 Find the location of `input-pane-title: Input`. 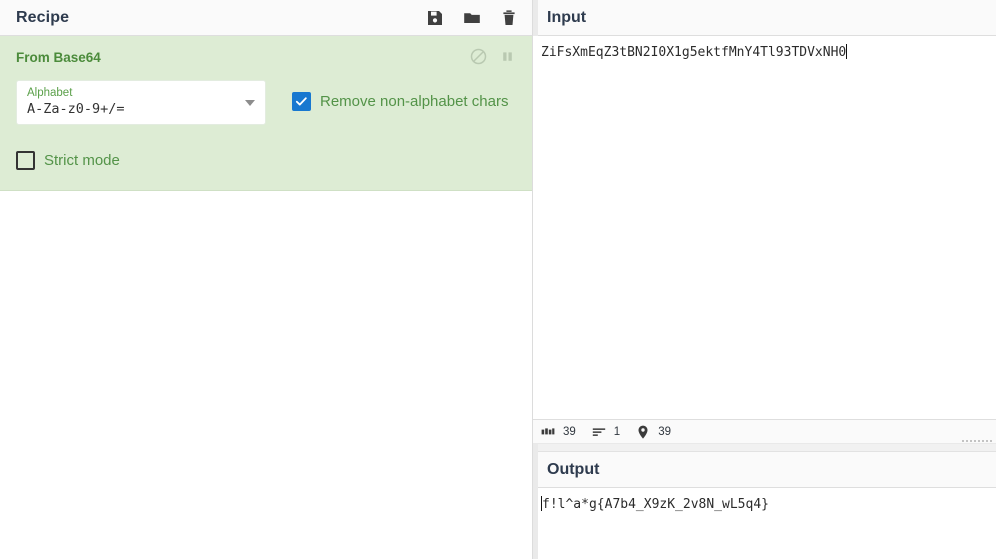

input-pane-title: Input is located at coordinates (567, 17).